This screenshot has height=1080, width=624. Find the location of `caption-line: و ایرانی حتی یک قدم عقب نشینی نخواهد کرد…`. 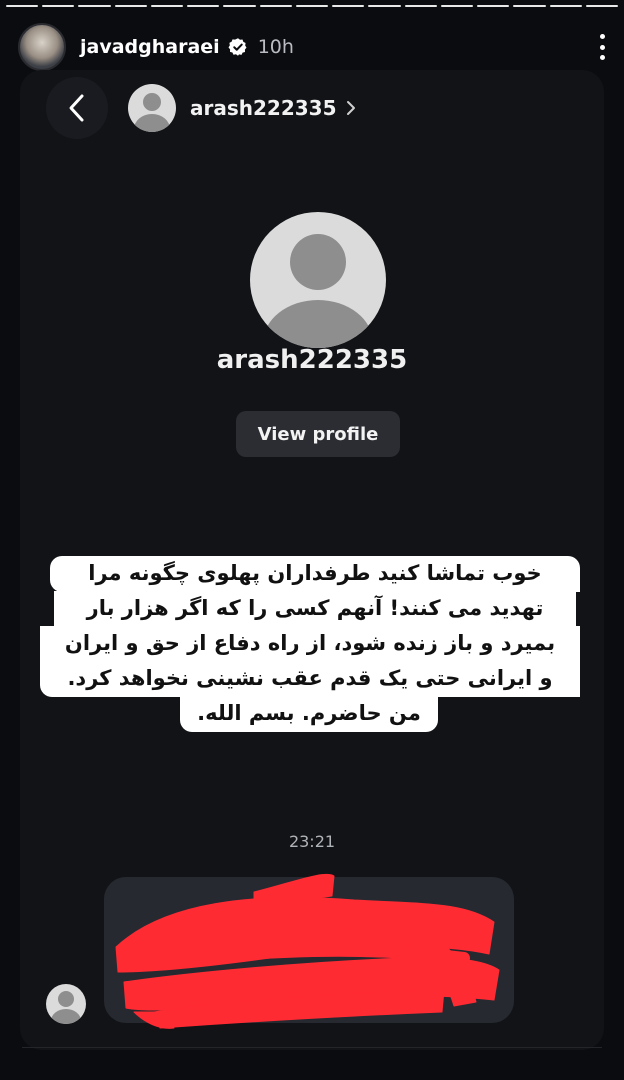

caption-line: و ایرانی حتی یک قدم عقب نشینی نخواهد کرد… is located at coordinates (310, 679).